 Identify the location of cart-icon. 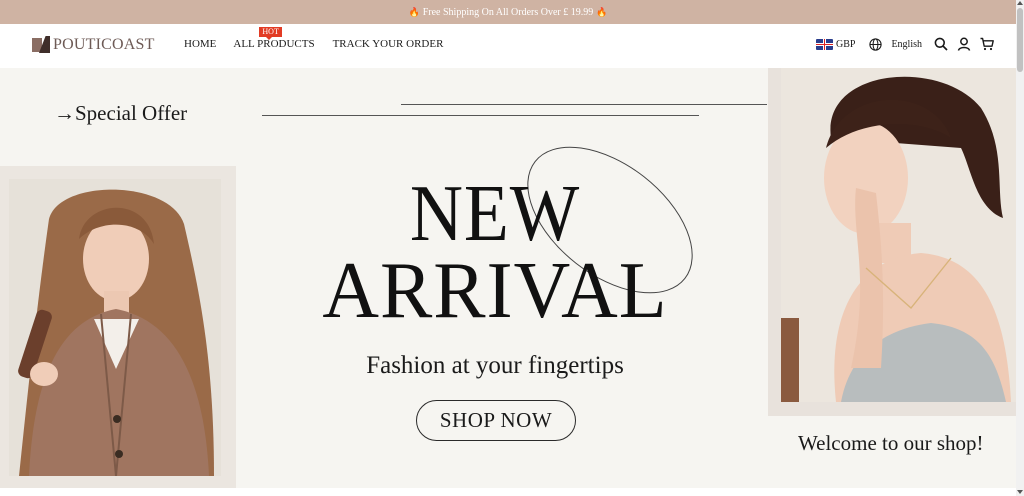
(987, 44).